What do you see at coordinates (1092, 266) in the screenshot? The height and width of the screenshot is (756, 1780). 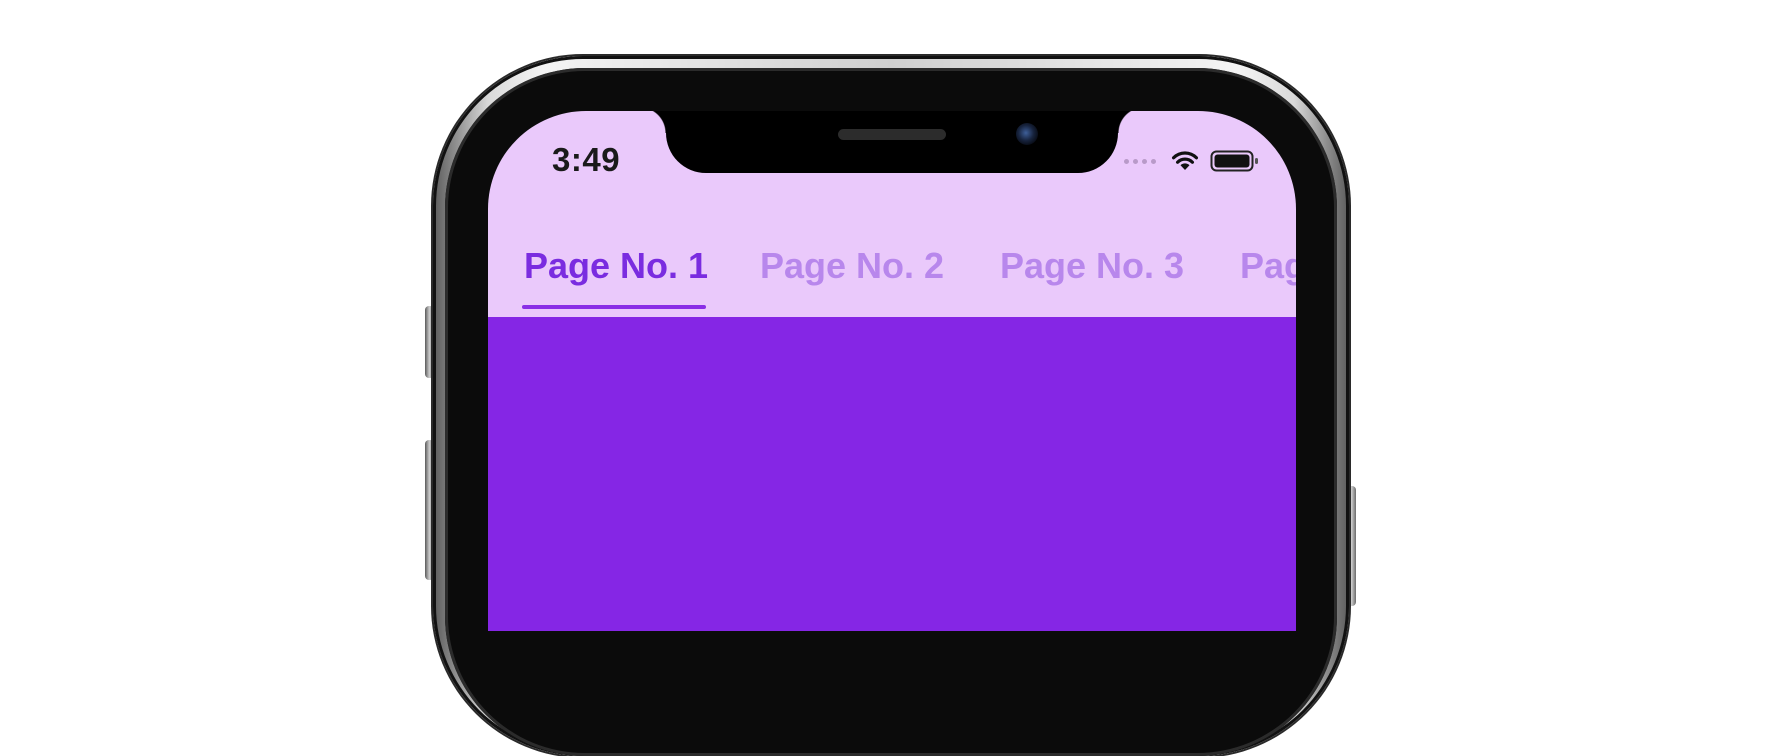 I see `tab-page-3: Page No. 3` at bounding box center [1092, 266].